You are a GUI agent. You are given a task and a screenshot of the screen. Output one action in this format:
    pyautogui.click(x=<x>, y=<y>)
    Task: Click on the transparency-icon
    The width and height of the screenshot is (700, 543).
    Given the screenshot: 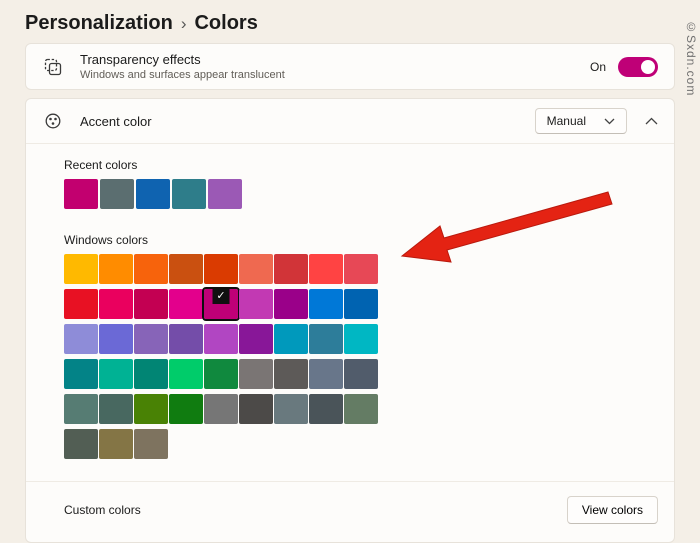 What is the action you would take?
    pyautogui.click(x=53, y=67)
    